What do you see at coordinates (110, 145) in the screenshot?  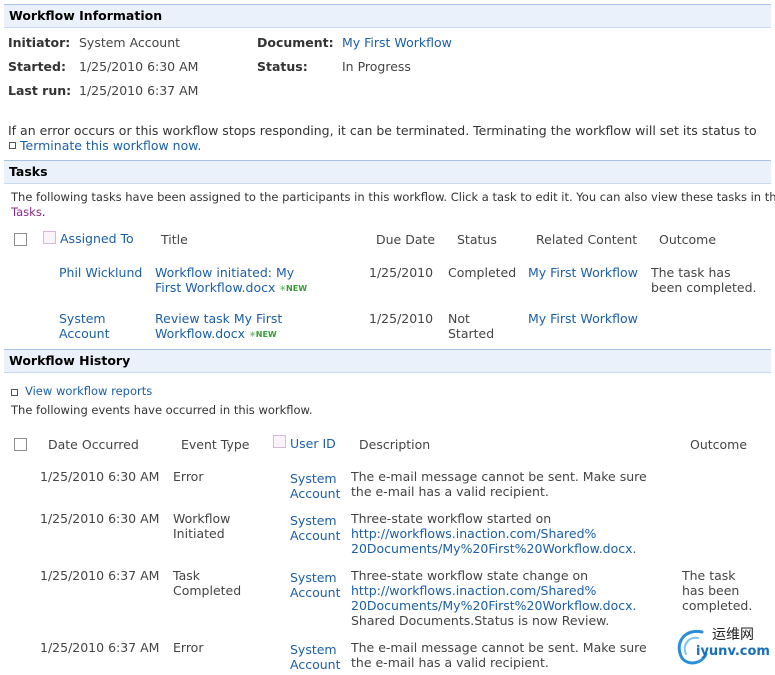 I see `terminate-workflow-link: Terminate this workflow now.` at bounding box center [110, 145].